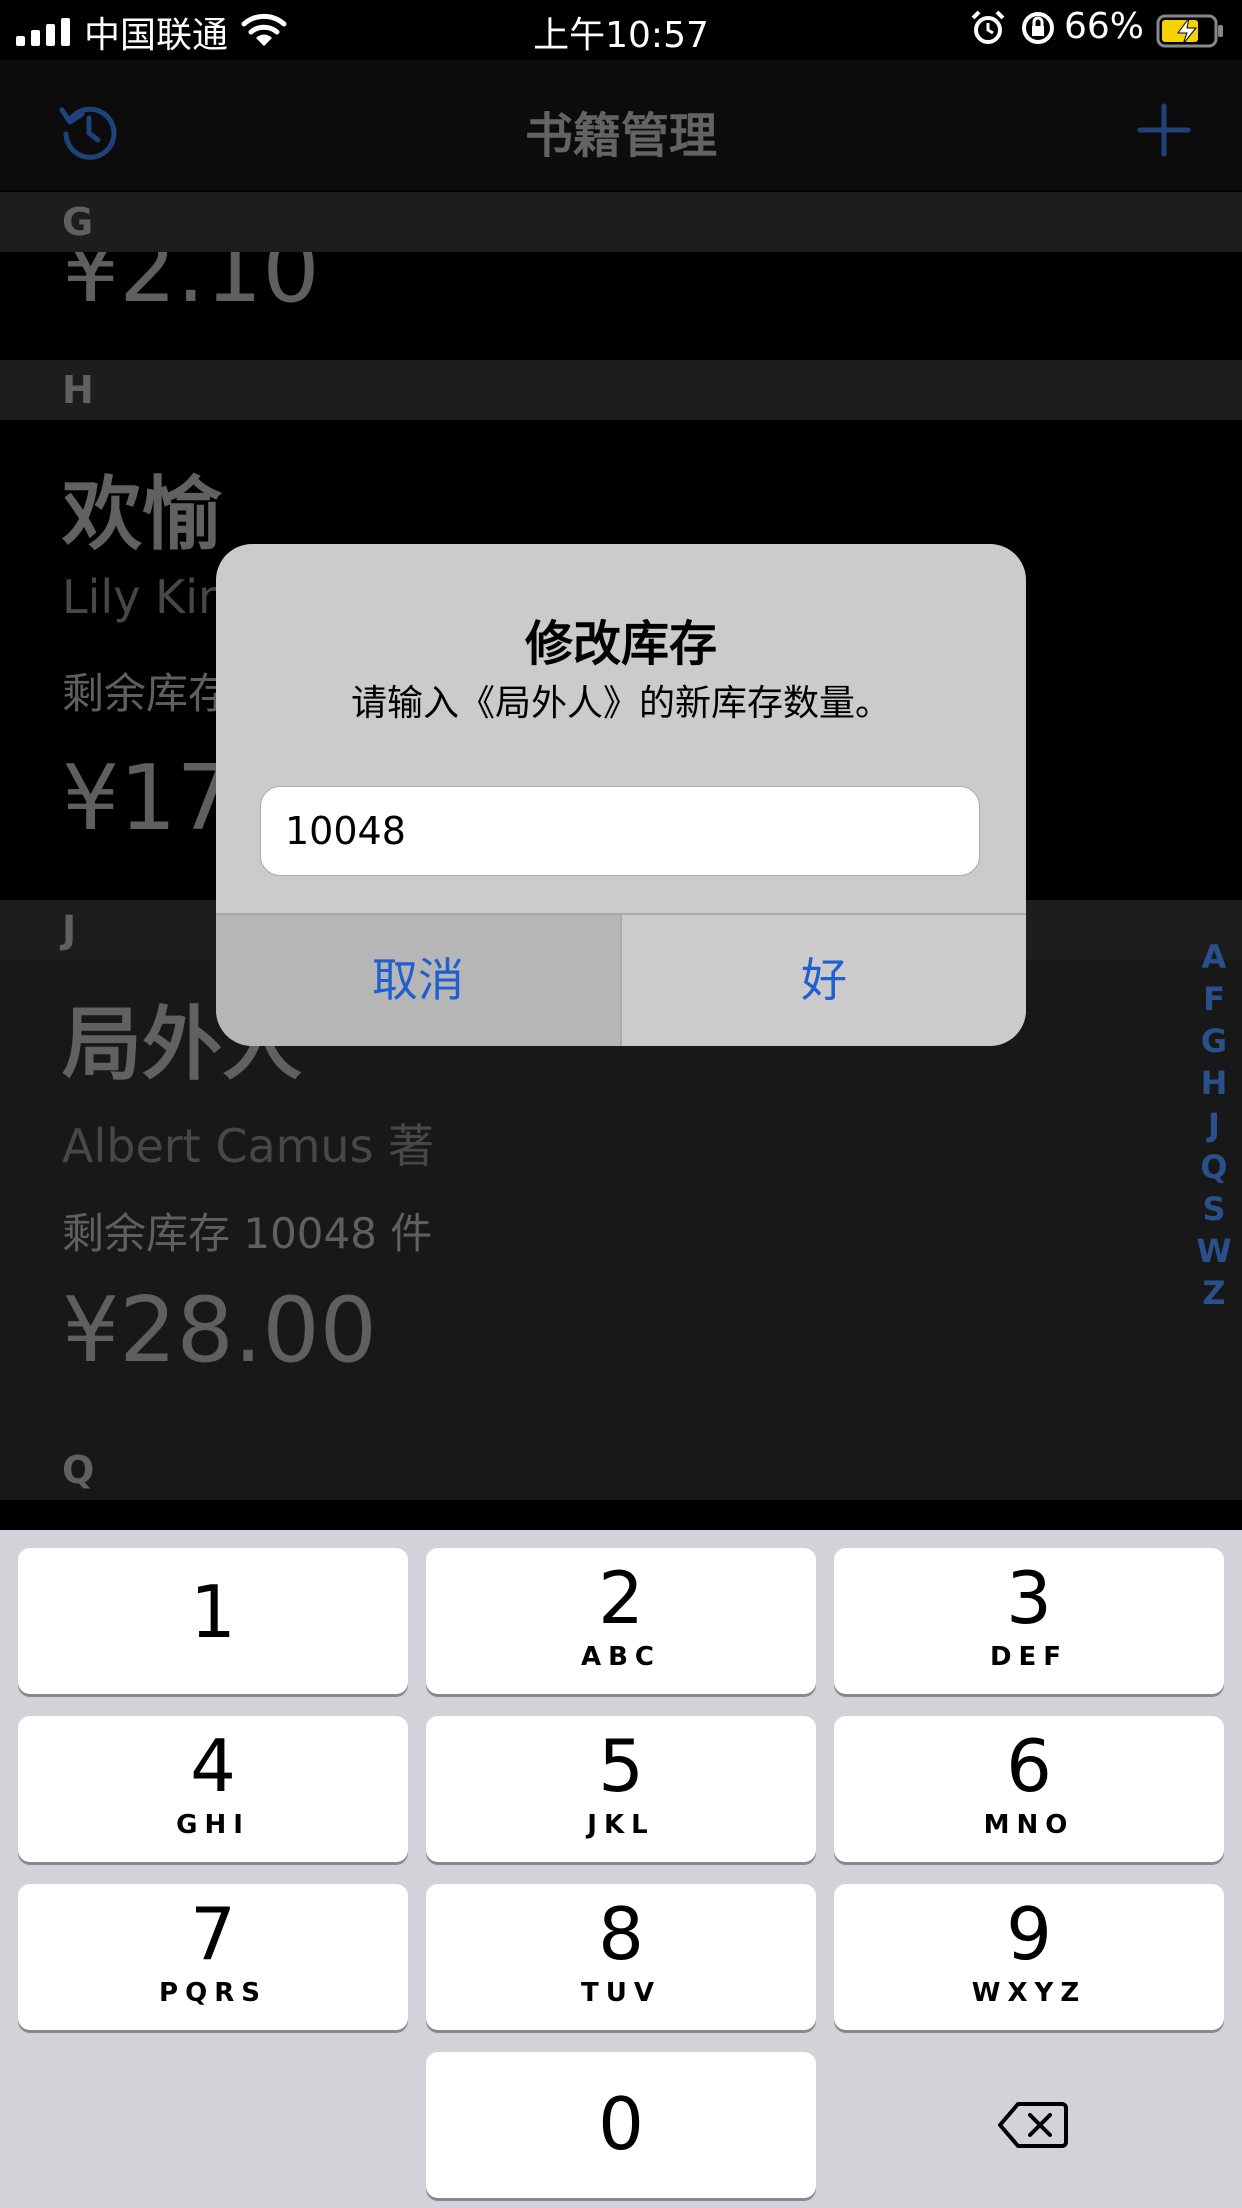  I want to click on key-0: 0, so click(621, 2125).